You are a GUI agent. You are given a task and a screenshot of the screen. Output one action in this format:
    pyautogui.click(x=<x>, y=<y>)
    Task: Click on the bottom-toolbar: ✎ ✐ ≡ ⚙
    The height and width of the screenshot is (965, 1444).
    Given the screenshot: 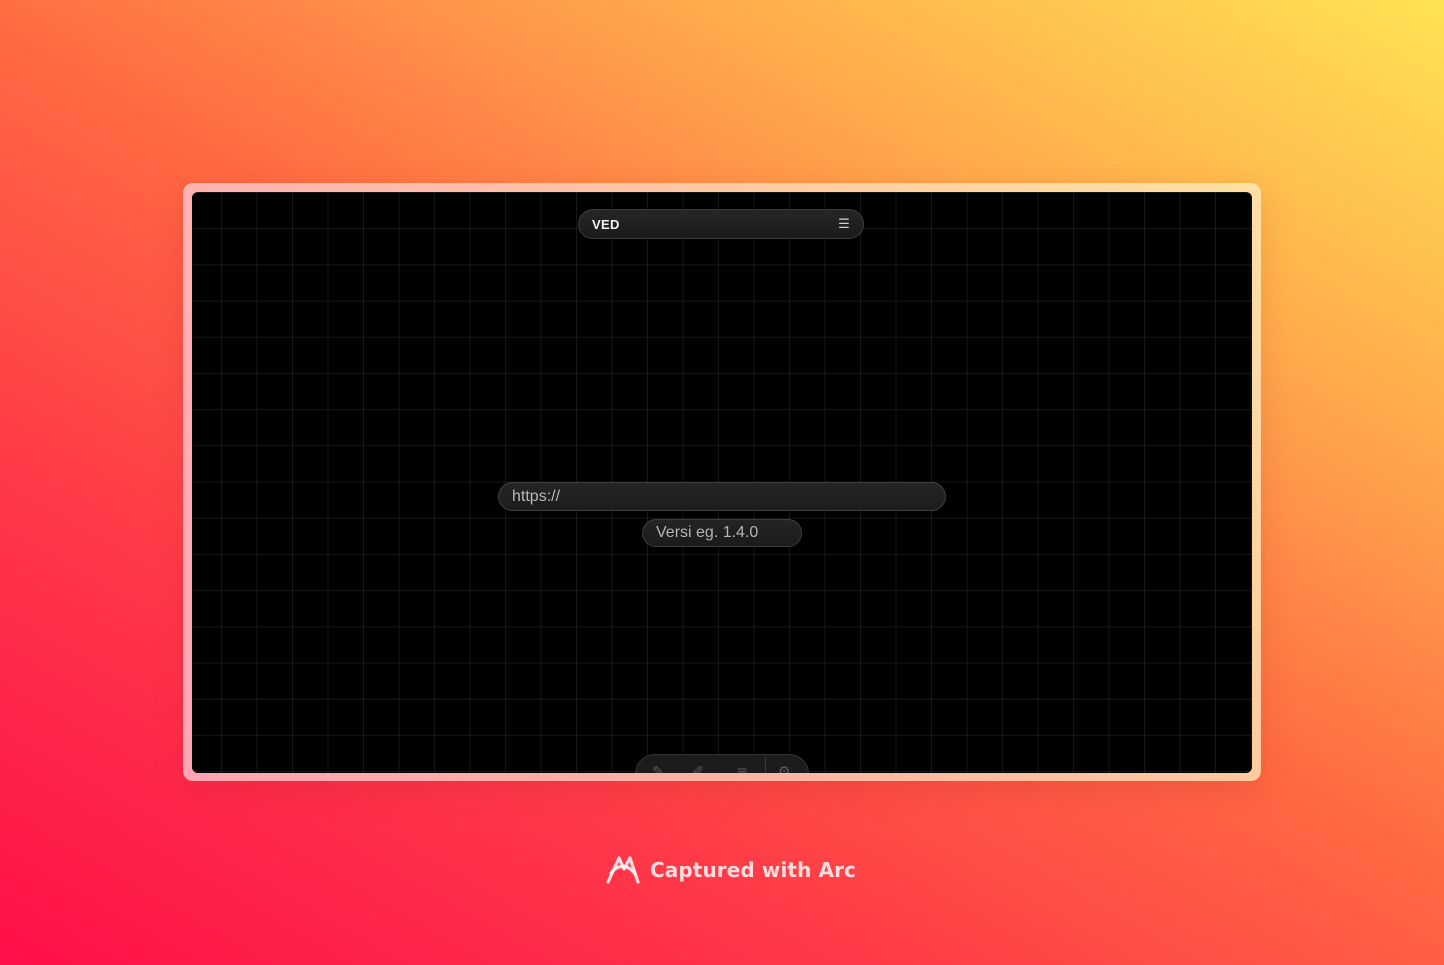 What is the action you would take?
    pyautogui.click(x=722, y=763)
    